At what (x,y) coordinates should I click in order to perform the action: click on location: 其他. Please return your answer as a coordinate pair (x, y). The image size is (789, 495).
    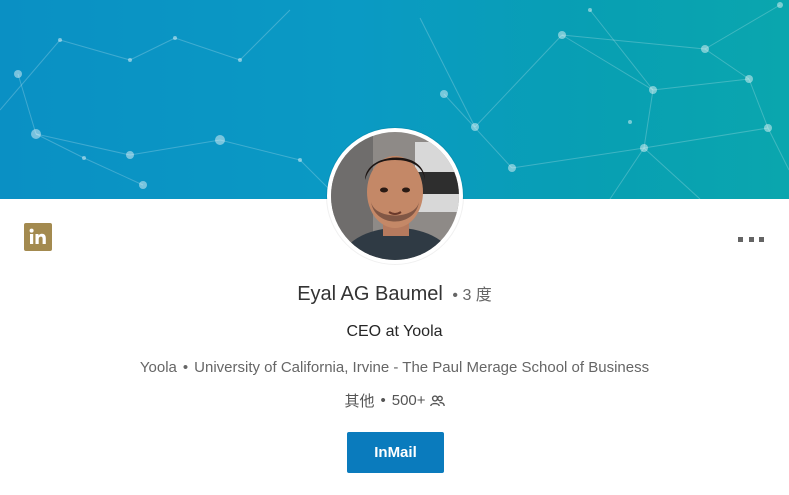
    Looking at the image, I should click on (359, 401).